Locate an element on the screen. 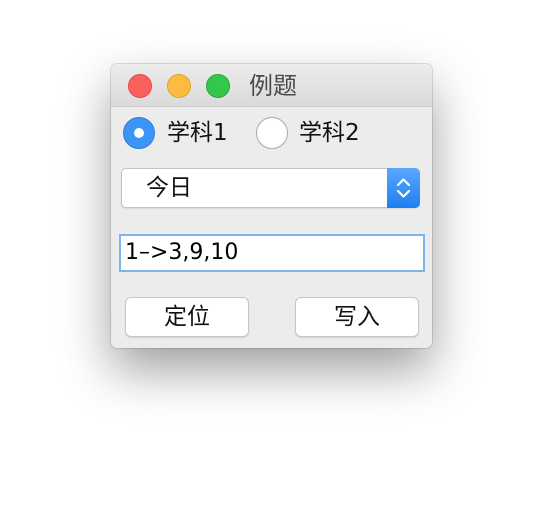  minimize-button is located at coordinates (179, 86).